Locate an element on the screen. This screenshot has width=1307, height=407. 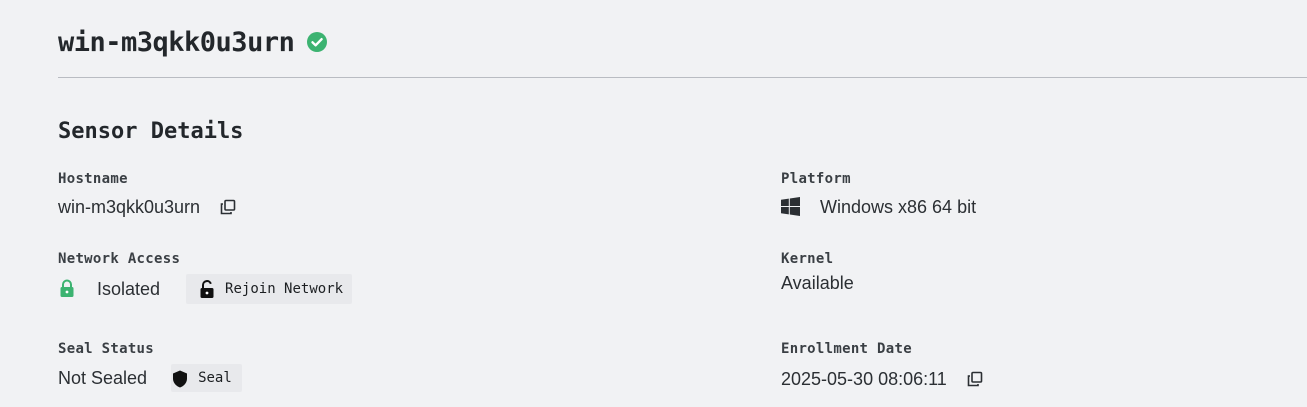
platform-field: Platform Windows x86 64 bit is located at coordinates (878, 196).